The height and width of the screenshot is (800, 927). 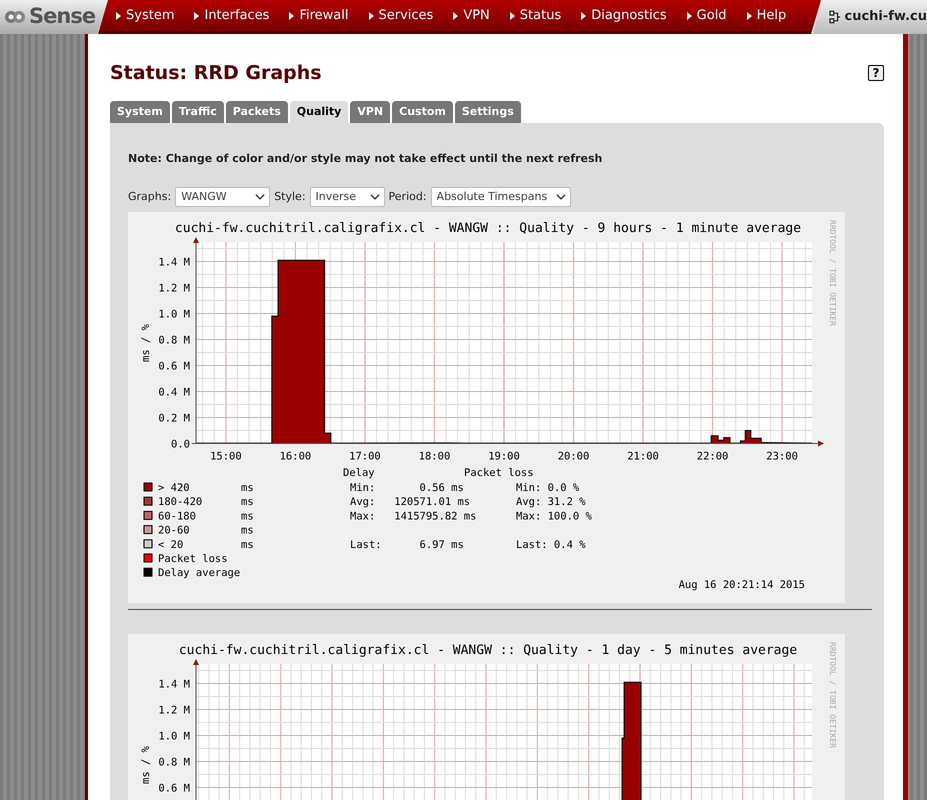 I want to click on timestamp: Aug 16 20:21:14 2015, so click(x=741, y=584).